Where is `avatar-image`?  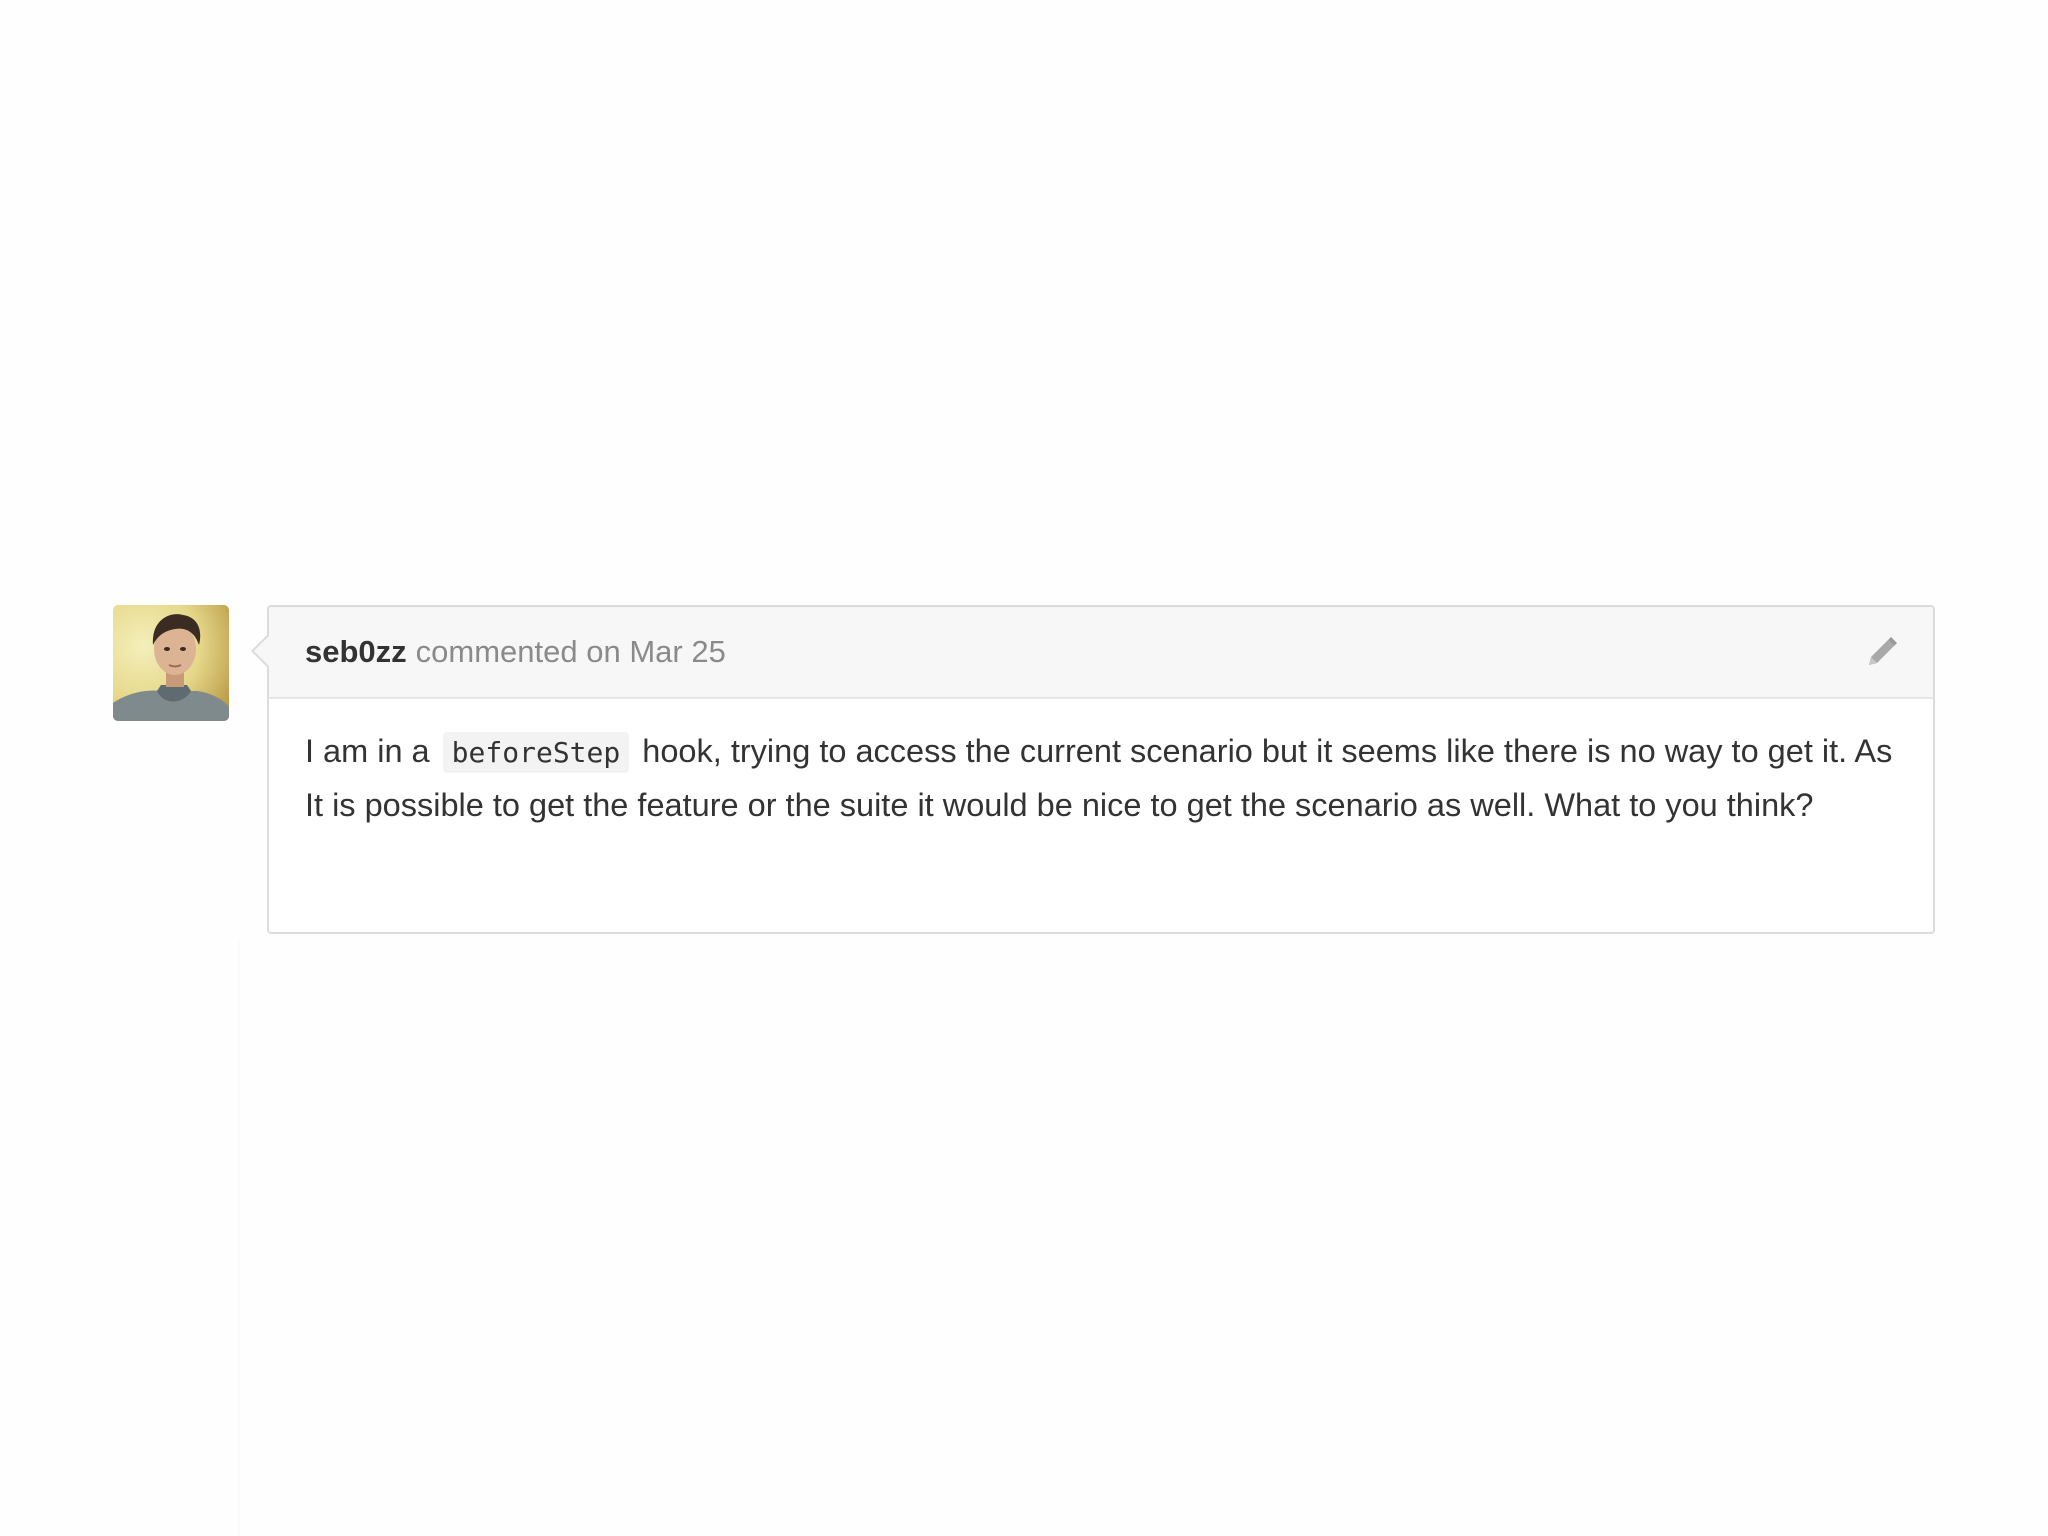 avatar-image is located at coordinates (171, 663).